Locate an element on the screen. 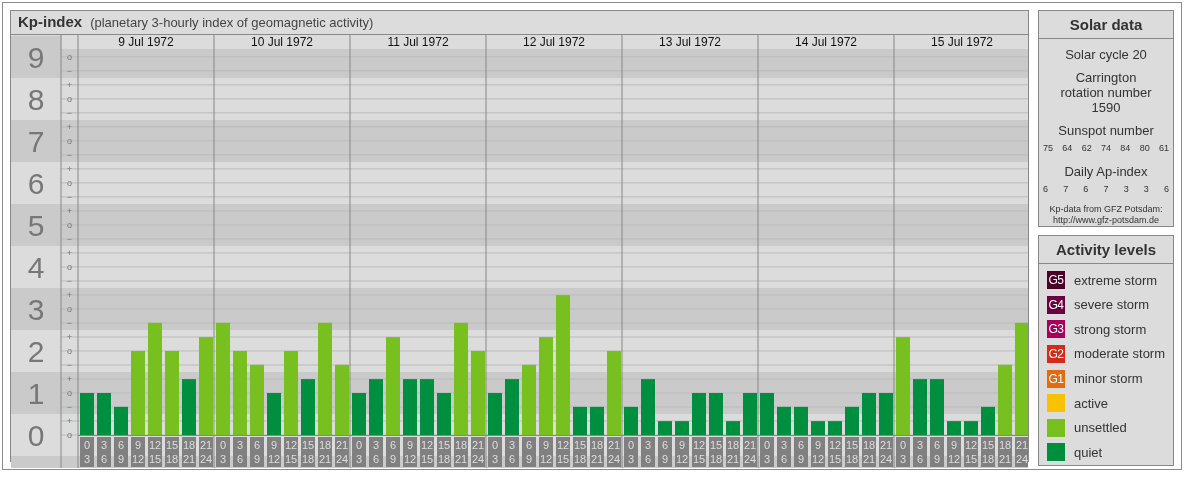 The width and height of the screenshot is (1184, 480). level-swatch: G1 is located at coordinates (1056, 378).